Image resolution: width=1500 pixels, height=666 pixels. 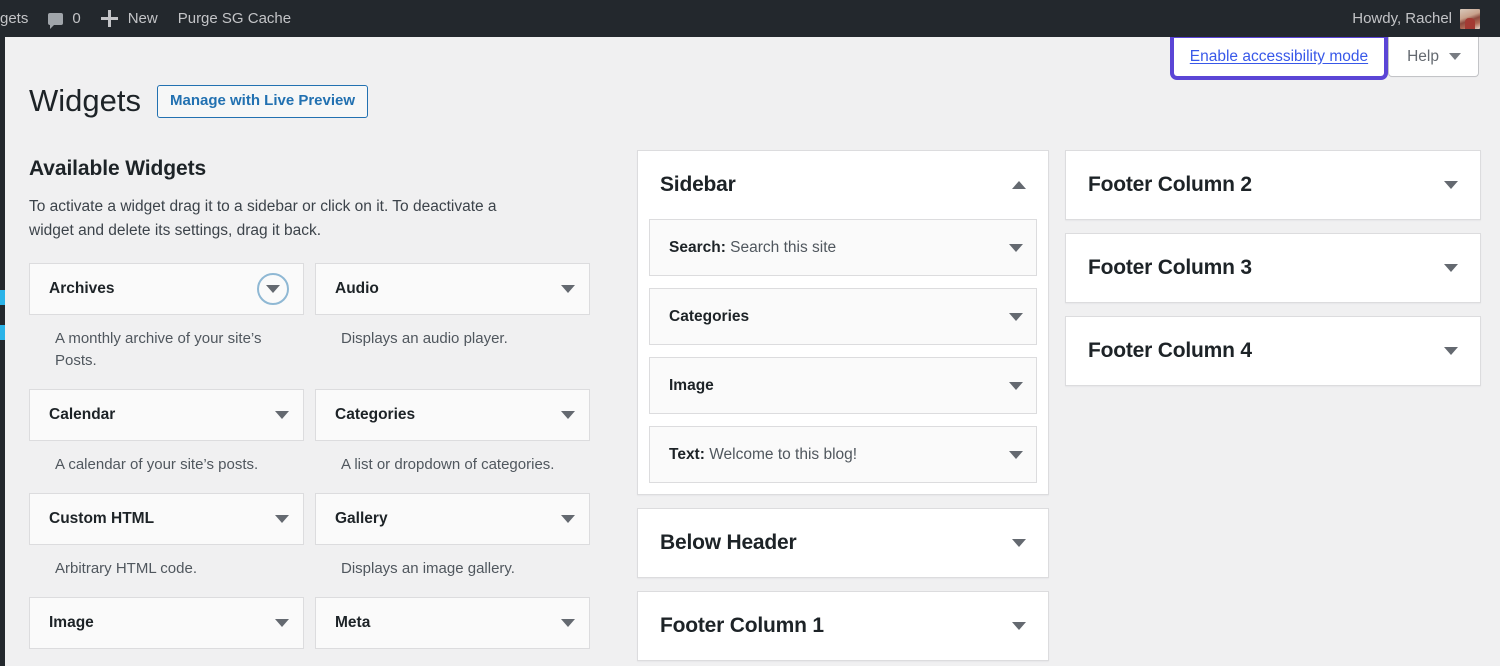 What do you see at coordinates (843, 385) in the screenshot?
I see `assigned-widget: Image` at bounding box center [843, 385].